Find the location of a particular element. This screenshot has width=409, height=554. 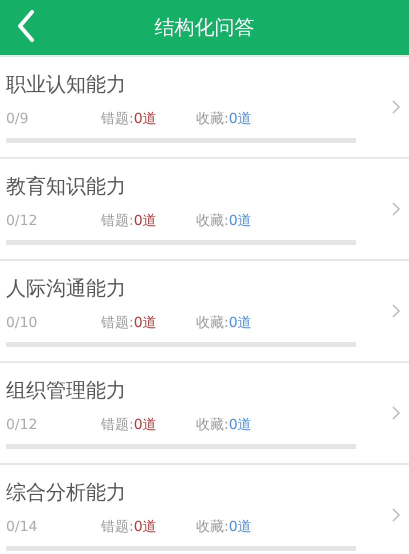

page-title: 结构化问答 is located at coordinates (204, 27).